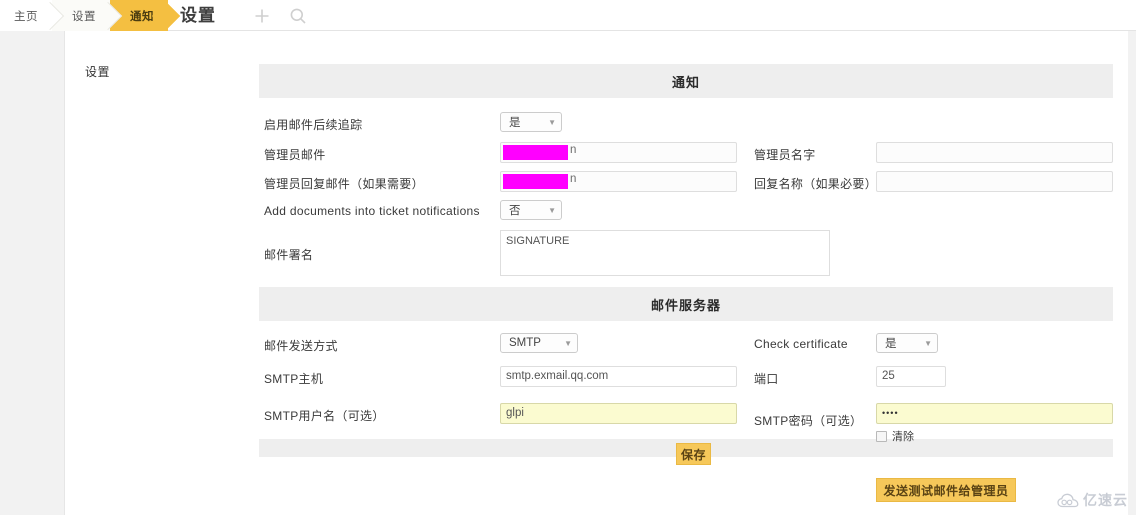 The width and height of the screenshot is (1136, 515). Describe the element at coordinates (301, 346) in the screenshot. I see `field-label-send-method: 邮件发送方式` at that location.